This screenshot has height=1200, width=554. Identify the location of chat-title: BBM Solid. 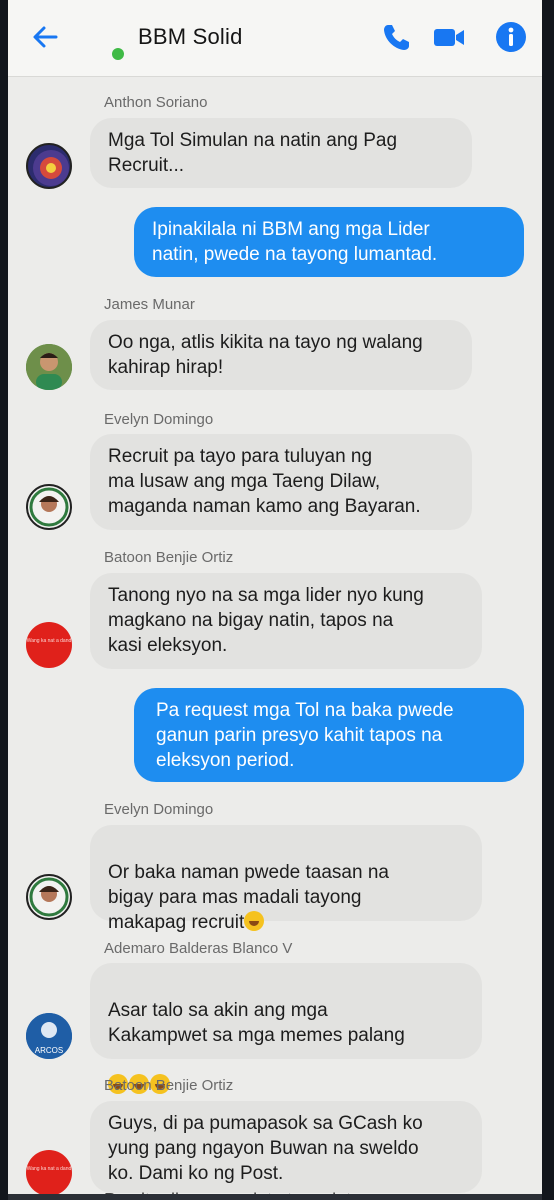
(190, 37).